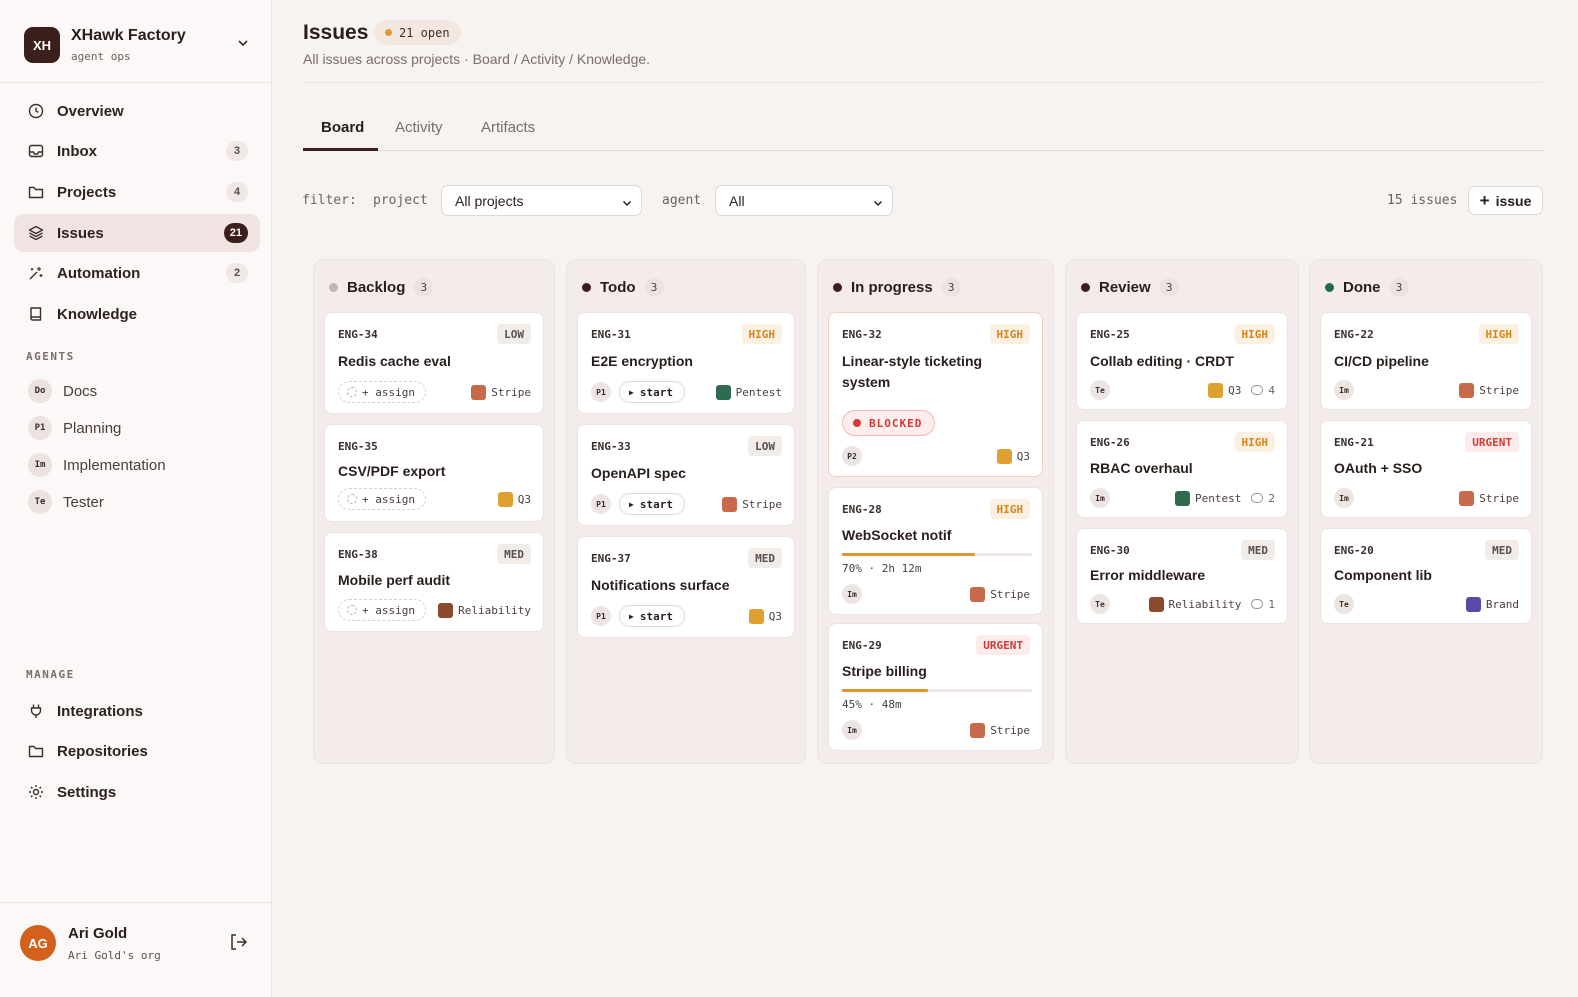 The width and height of the screenshot is (1578, 997). What do you see at coordinates (80, 391) in the screenshot?
I see `agent-label: Docs` at bounding box center [80, 391].